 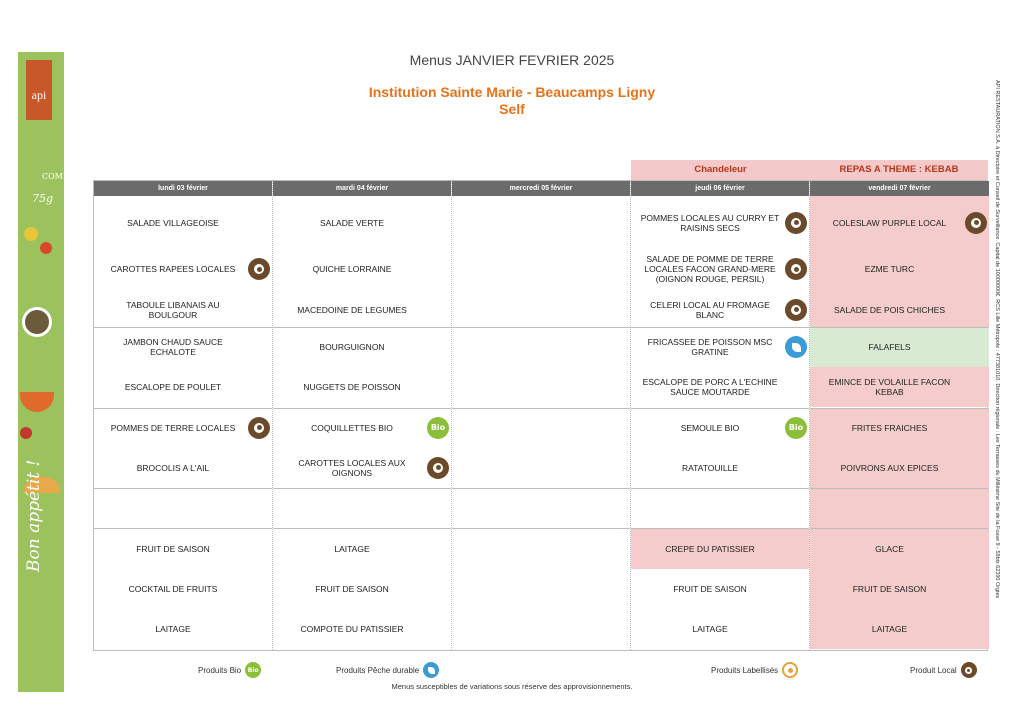 What do you see at coordinates (388, 670) in the screenshot?
I see `legend-peche: Produits Pêche durable` at bounding box center [388, 670].